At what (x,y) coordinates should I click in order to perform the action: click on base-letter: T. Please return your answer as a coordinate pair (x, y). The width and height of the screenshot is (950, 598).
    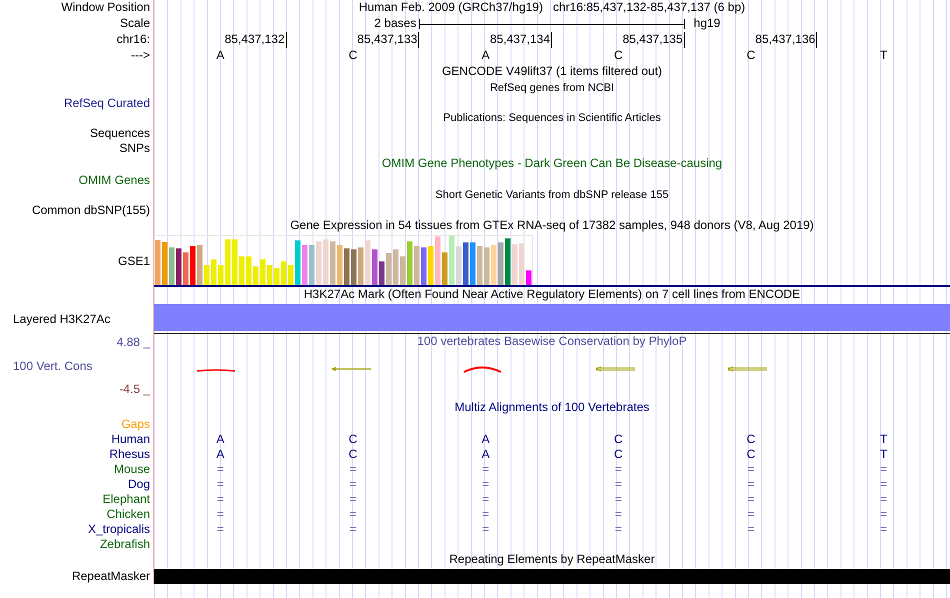
    Looking at the image, I should click on (884, 56).